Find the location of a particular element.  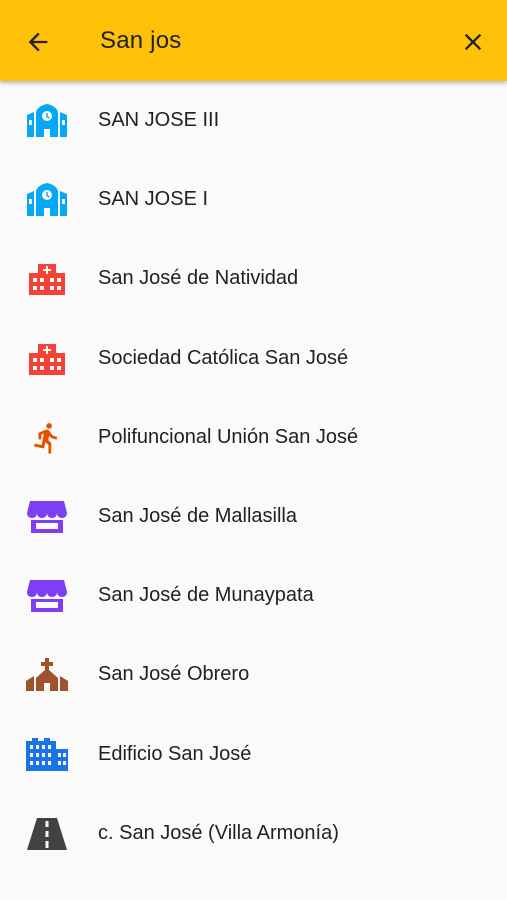

result-label: San José Obrero is located at coordinates (174, 674).